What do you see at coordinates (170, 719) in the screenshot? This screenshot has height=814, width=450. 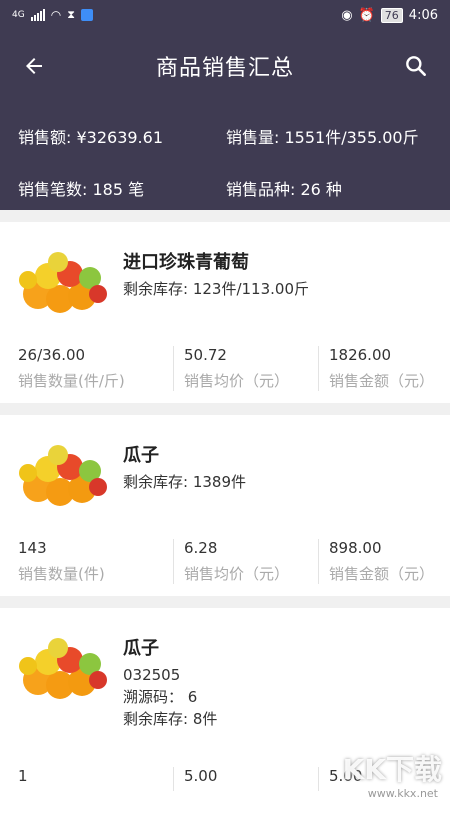 I see `product-stock: 剩余库存: 8件` at bounding box center [170, 719].